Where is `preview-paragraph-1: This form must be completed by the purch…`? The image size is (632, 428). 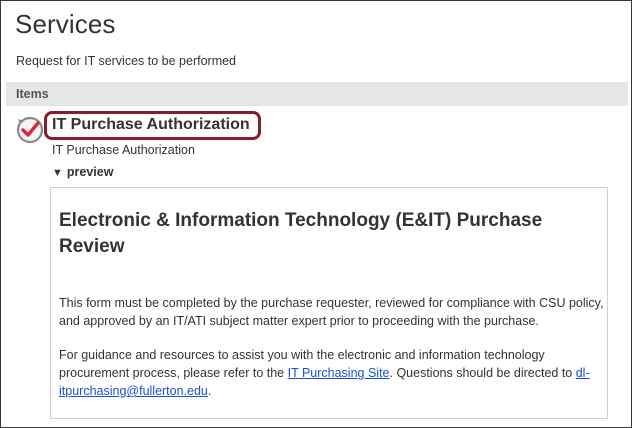 preview-paragraph-1: This form must be completed by the purch… is located at coordinates (331, 312).